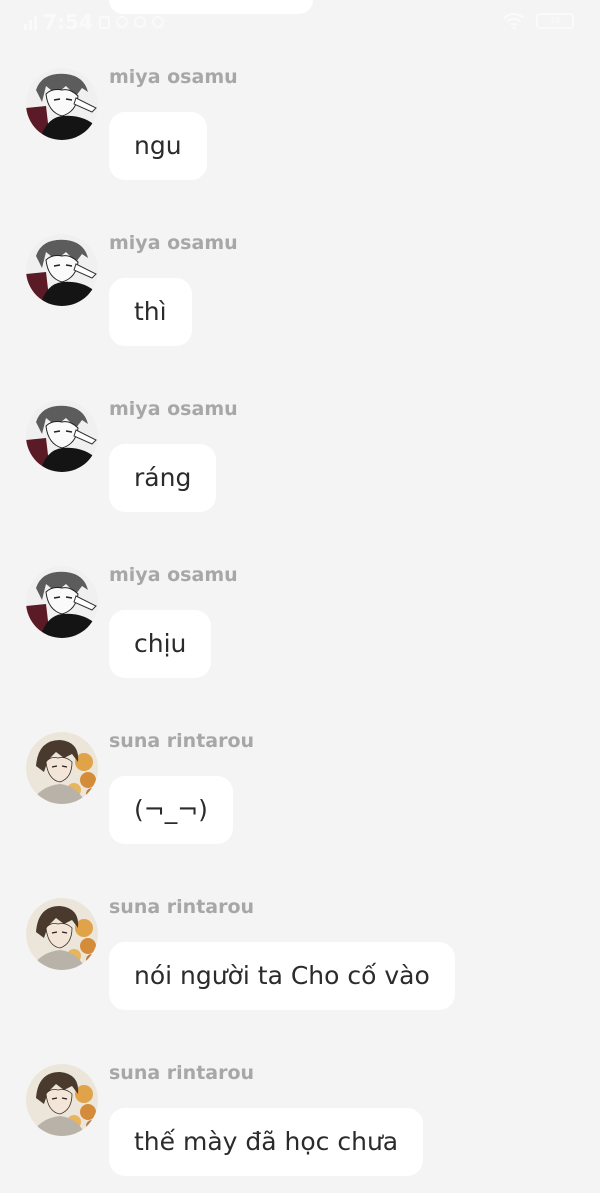  I want to click on signal-icon, so click(30, 22).